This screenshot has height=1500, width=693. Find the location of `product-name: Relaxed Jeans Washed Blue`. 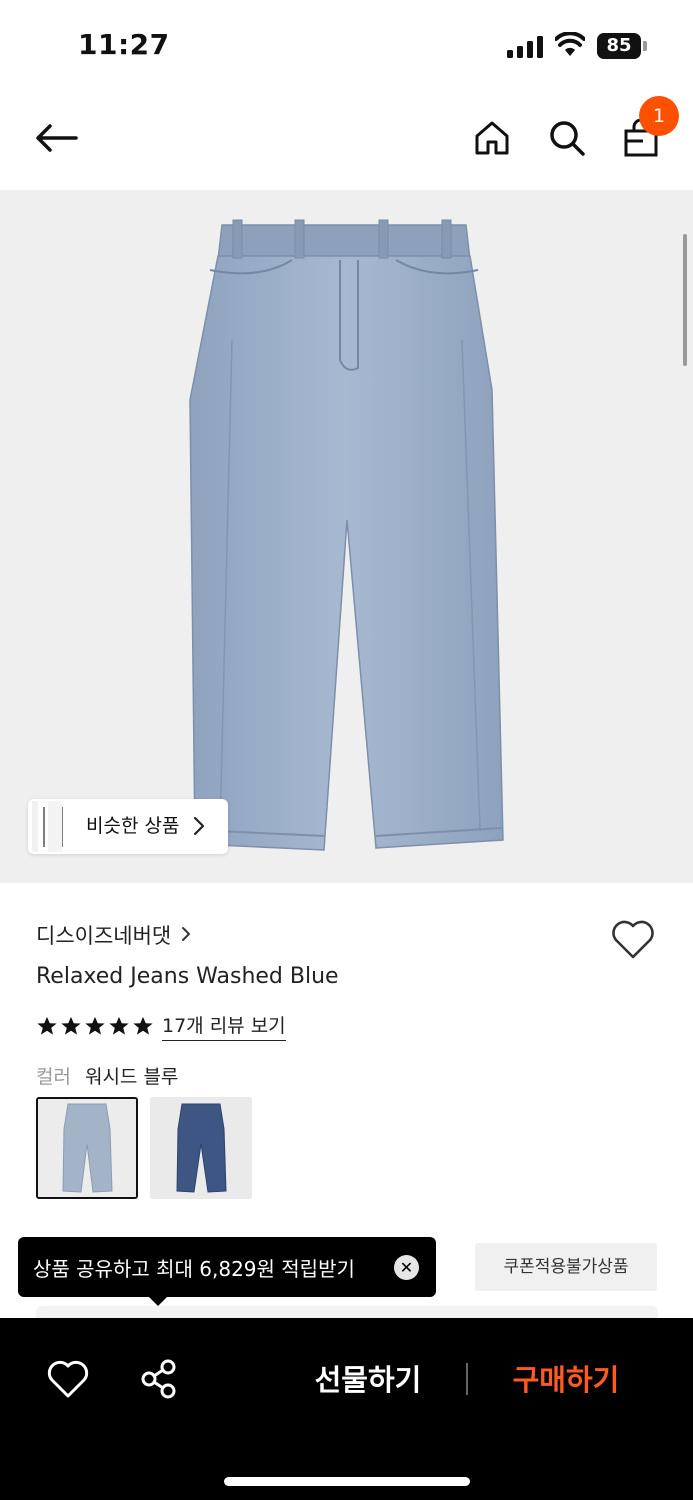

product-name: Relaxed Jeans Washed Blue is located at coordinates (187, 976).